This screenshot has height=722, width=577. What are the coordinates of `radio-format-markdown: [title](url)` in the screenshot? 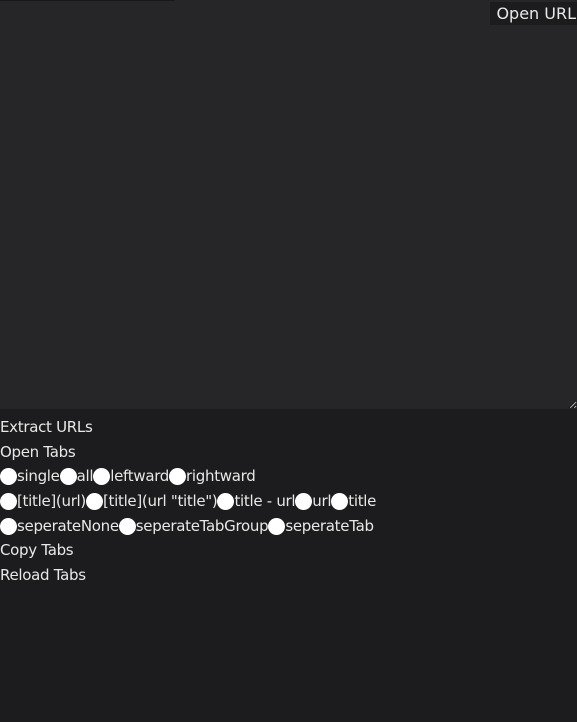 It's located at (43, 501).